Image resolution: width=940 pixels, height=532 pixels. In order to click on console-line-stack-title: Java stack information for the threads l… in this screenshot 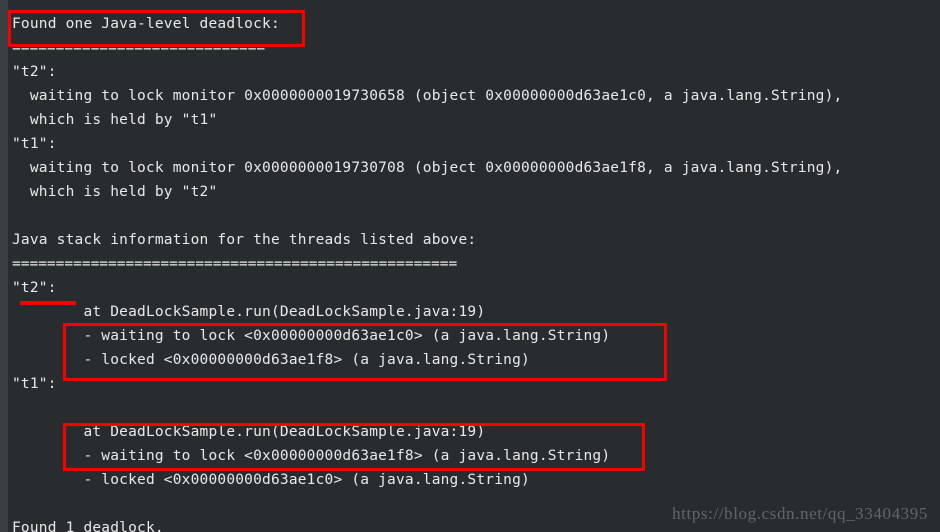, I will do `click(244, 240)`.